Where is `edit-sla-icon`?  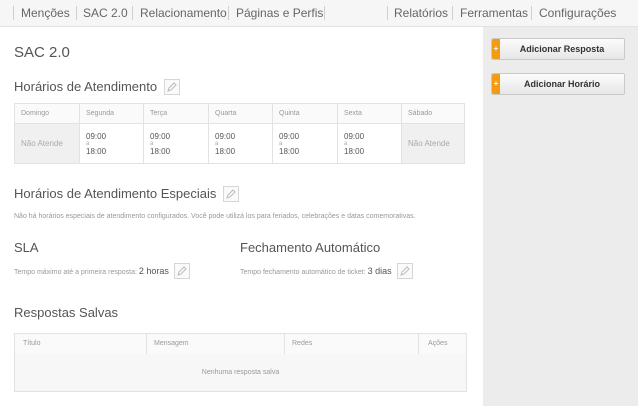 edit-sla-icon is located at coordinates (181, 271).